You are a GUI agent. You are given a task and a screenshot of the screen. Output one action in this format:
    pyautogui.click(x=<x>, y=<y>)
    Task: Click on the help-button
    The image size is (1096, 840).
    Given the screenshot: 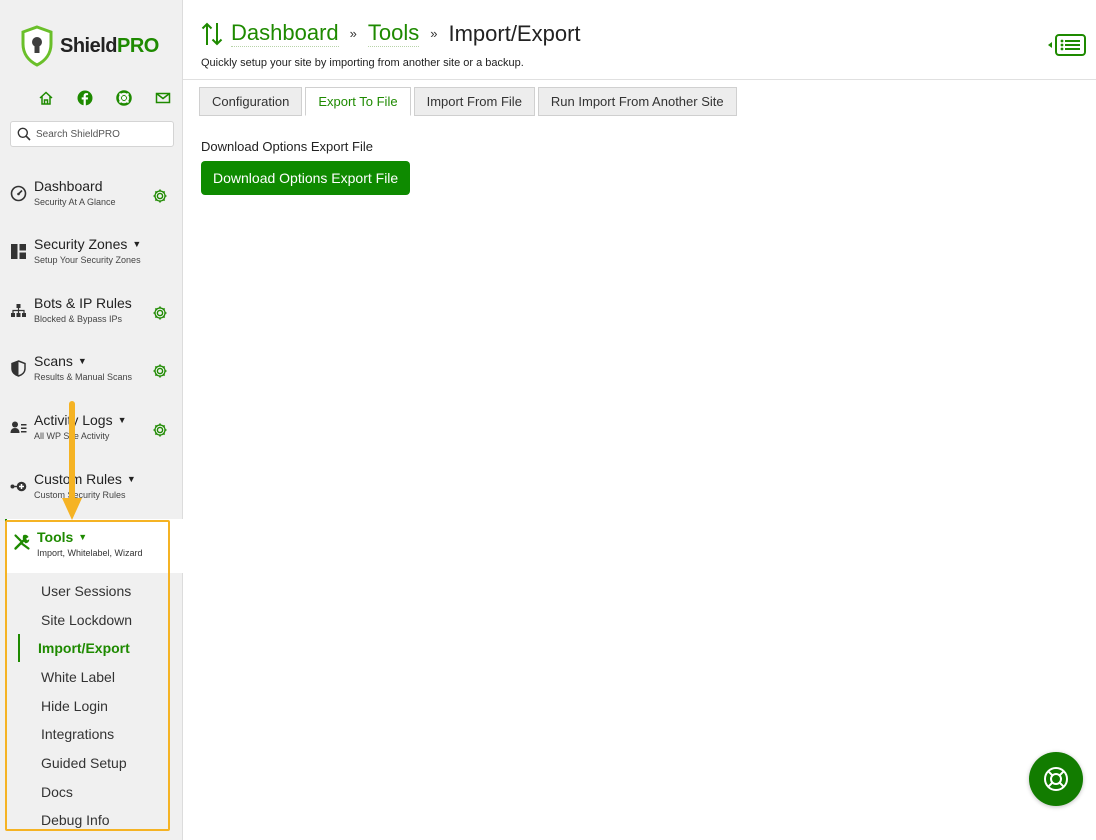 What is the action you would take?
    pyautogui.click(x=1056, y=779)
    